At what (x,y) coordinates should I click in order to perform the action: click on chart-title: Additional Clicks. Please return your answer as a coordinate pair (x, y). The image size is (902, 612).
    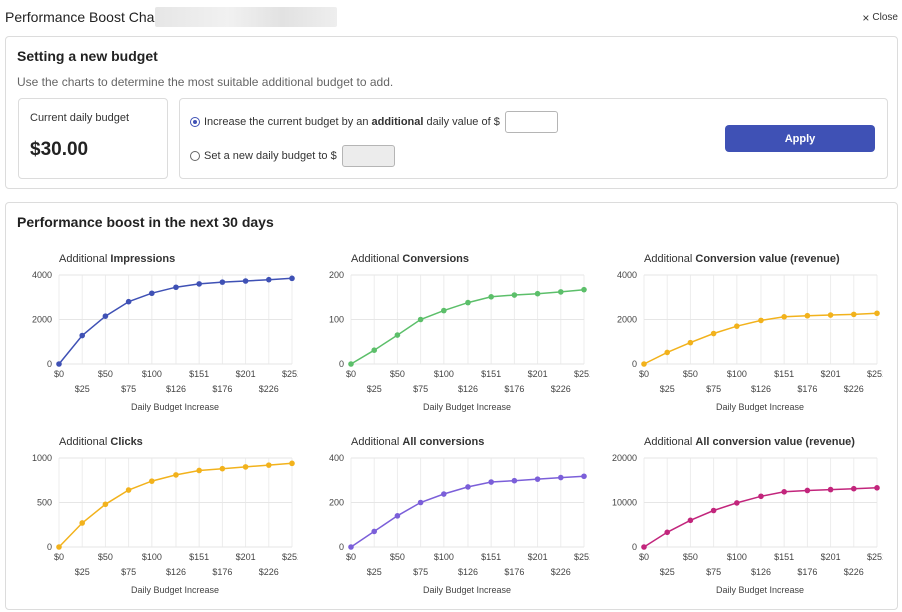
    Looking at the image, I should click on (101, 442).